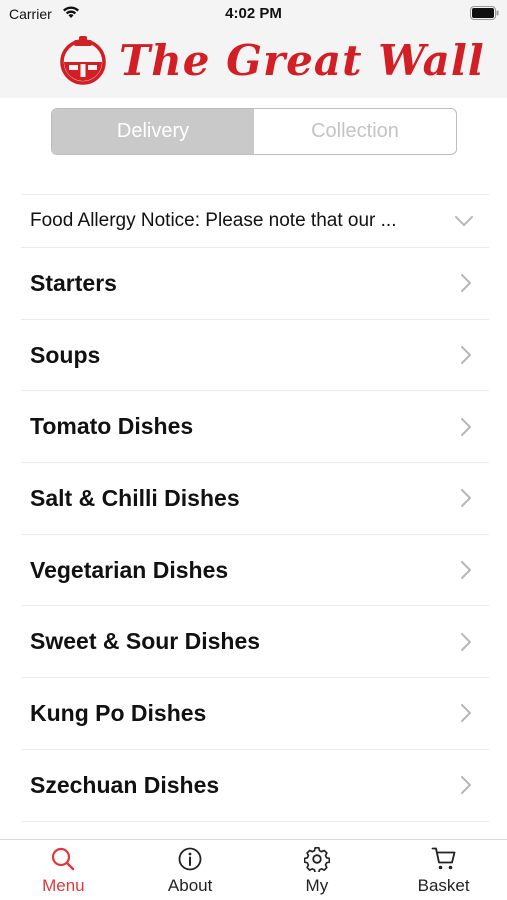 Image resolution: width=507 pixels, height=900 pixels. Describe the element at coordinates (255, 284) in the screenshot. I see `category-row-starters: Starters` at that location.